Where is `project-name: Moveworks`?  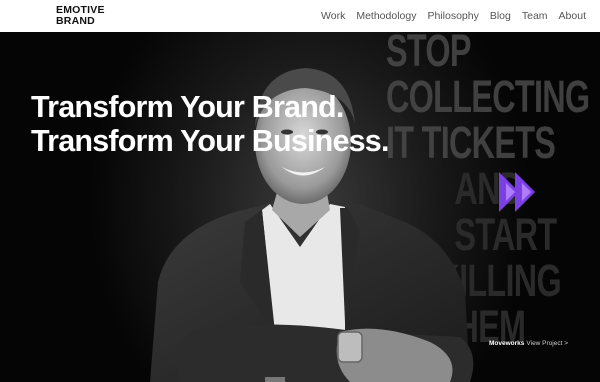
project-name: Moveworks is located at coordinates (507, 343).